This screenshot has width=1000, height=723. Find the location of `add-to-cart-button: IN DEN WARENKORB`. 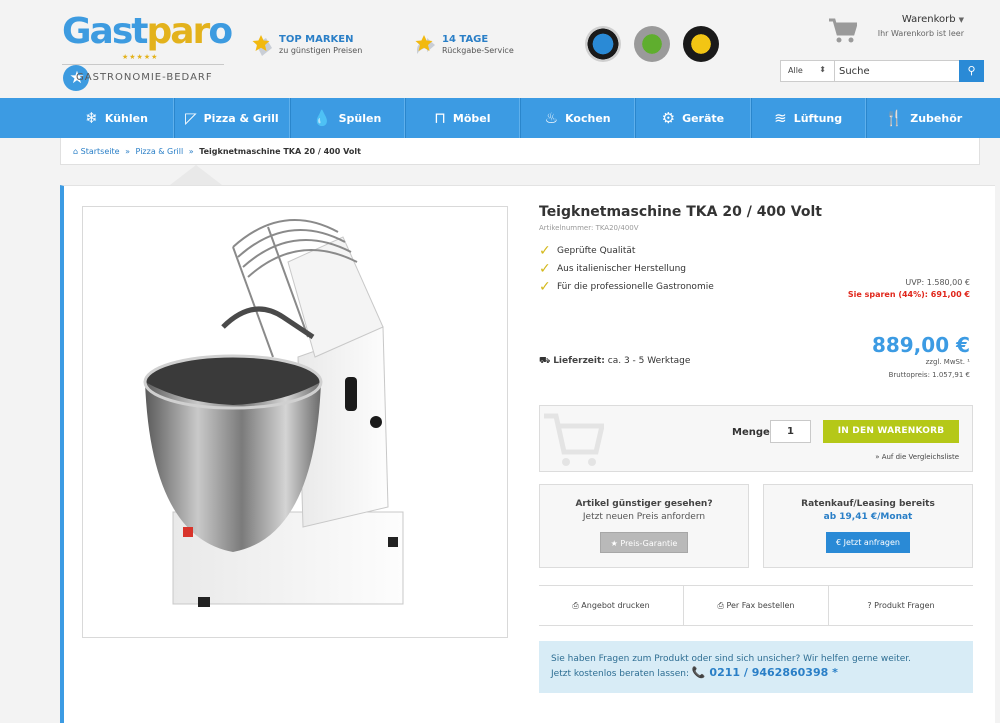

add-to-cart-button: IN DEN WARENKORB is located at coordinates (891, 431).